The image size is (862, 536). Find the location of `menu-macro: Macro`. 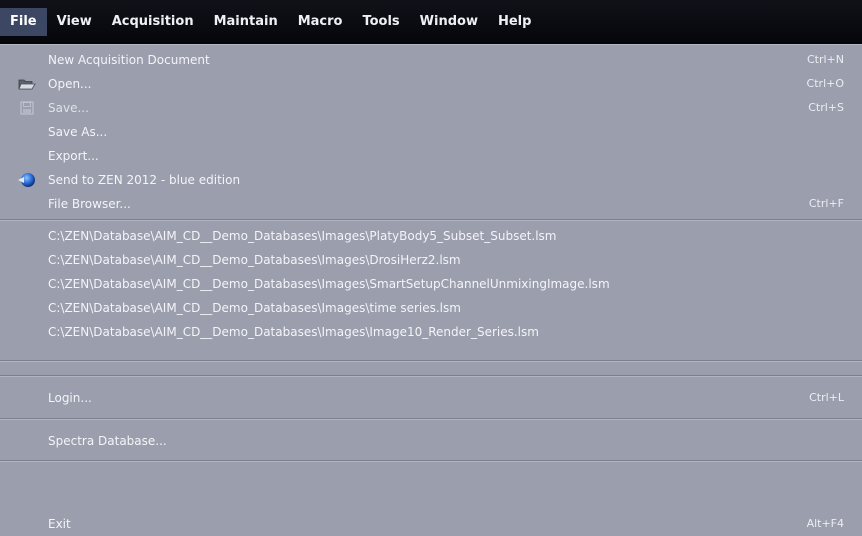

menu-macro: Macro is located at coordinates (320, 22).